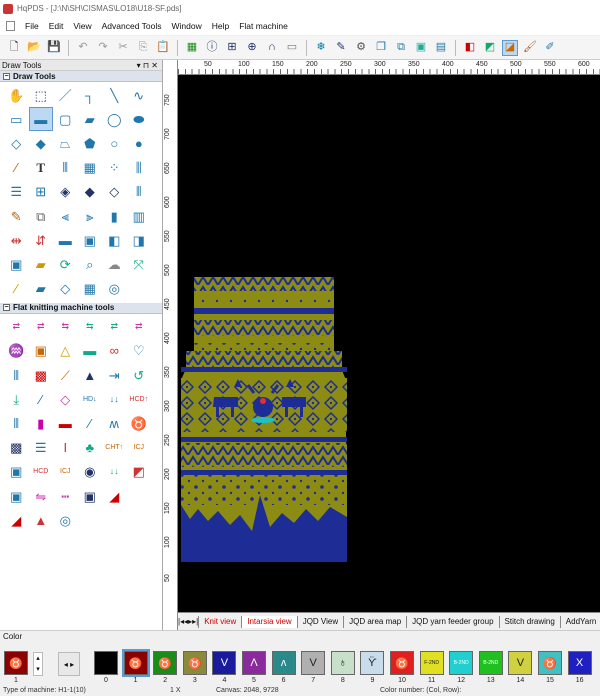 This screenshot has width=600, height=696. I want to click on color-swatch-6: ʌ, so click(283, 663).